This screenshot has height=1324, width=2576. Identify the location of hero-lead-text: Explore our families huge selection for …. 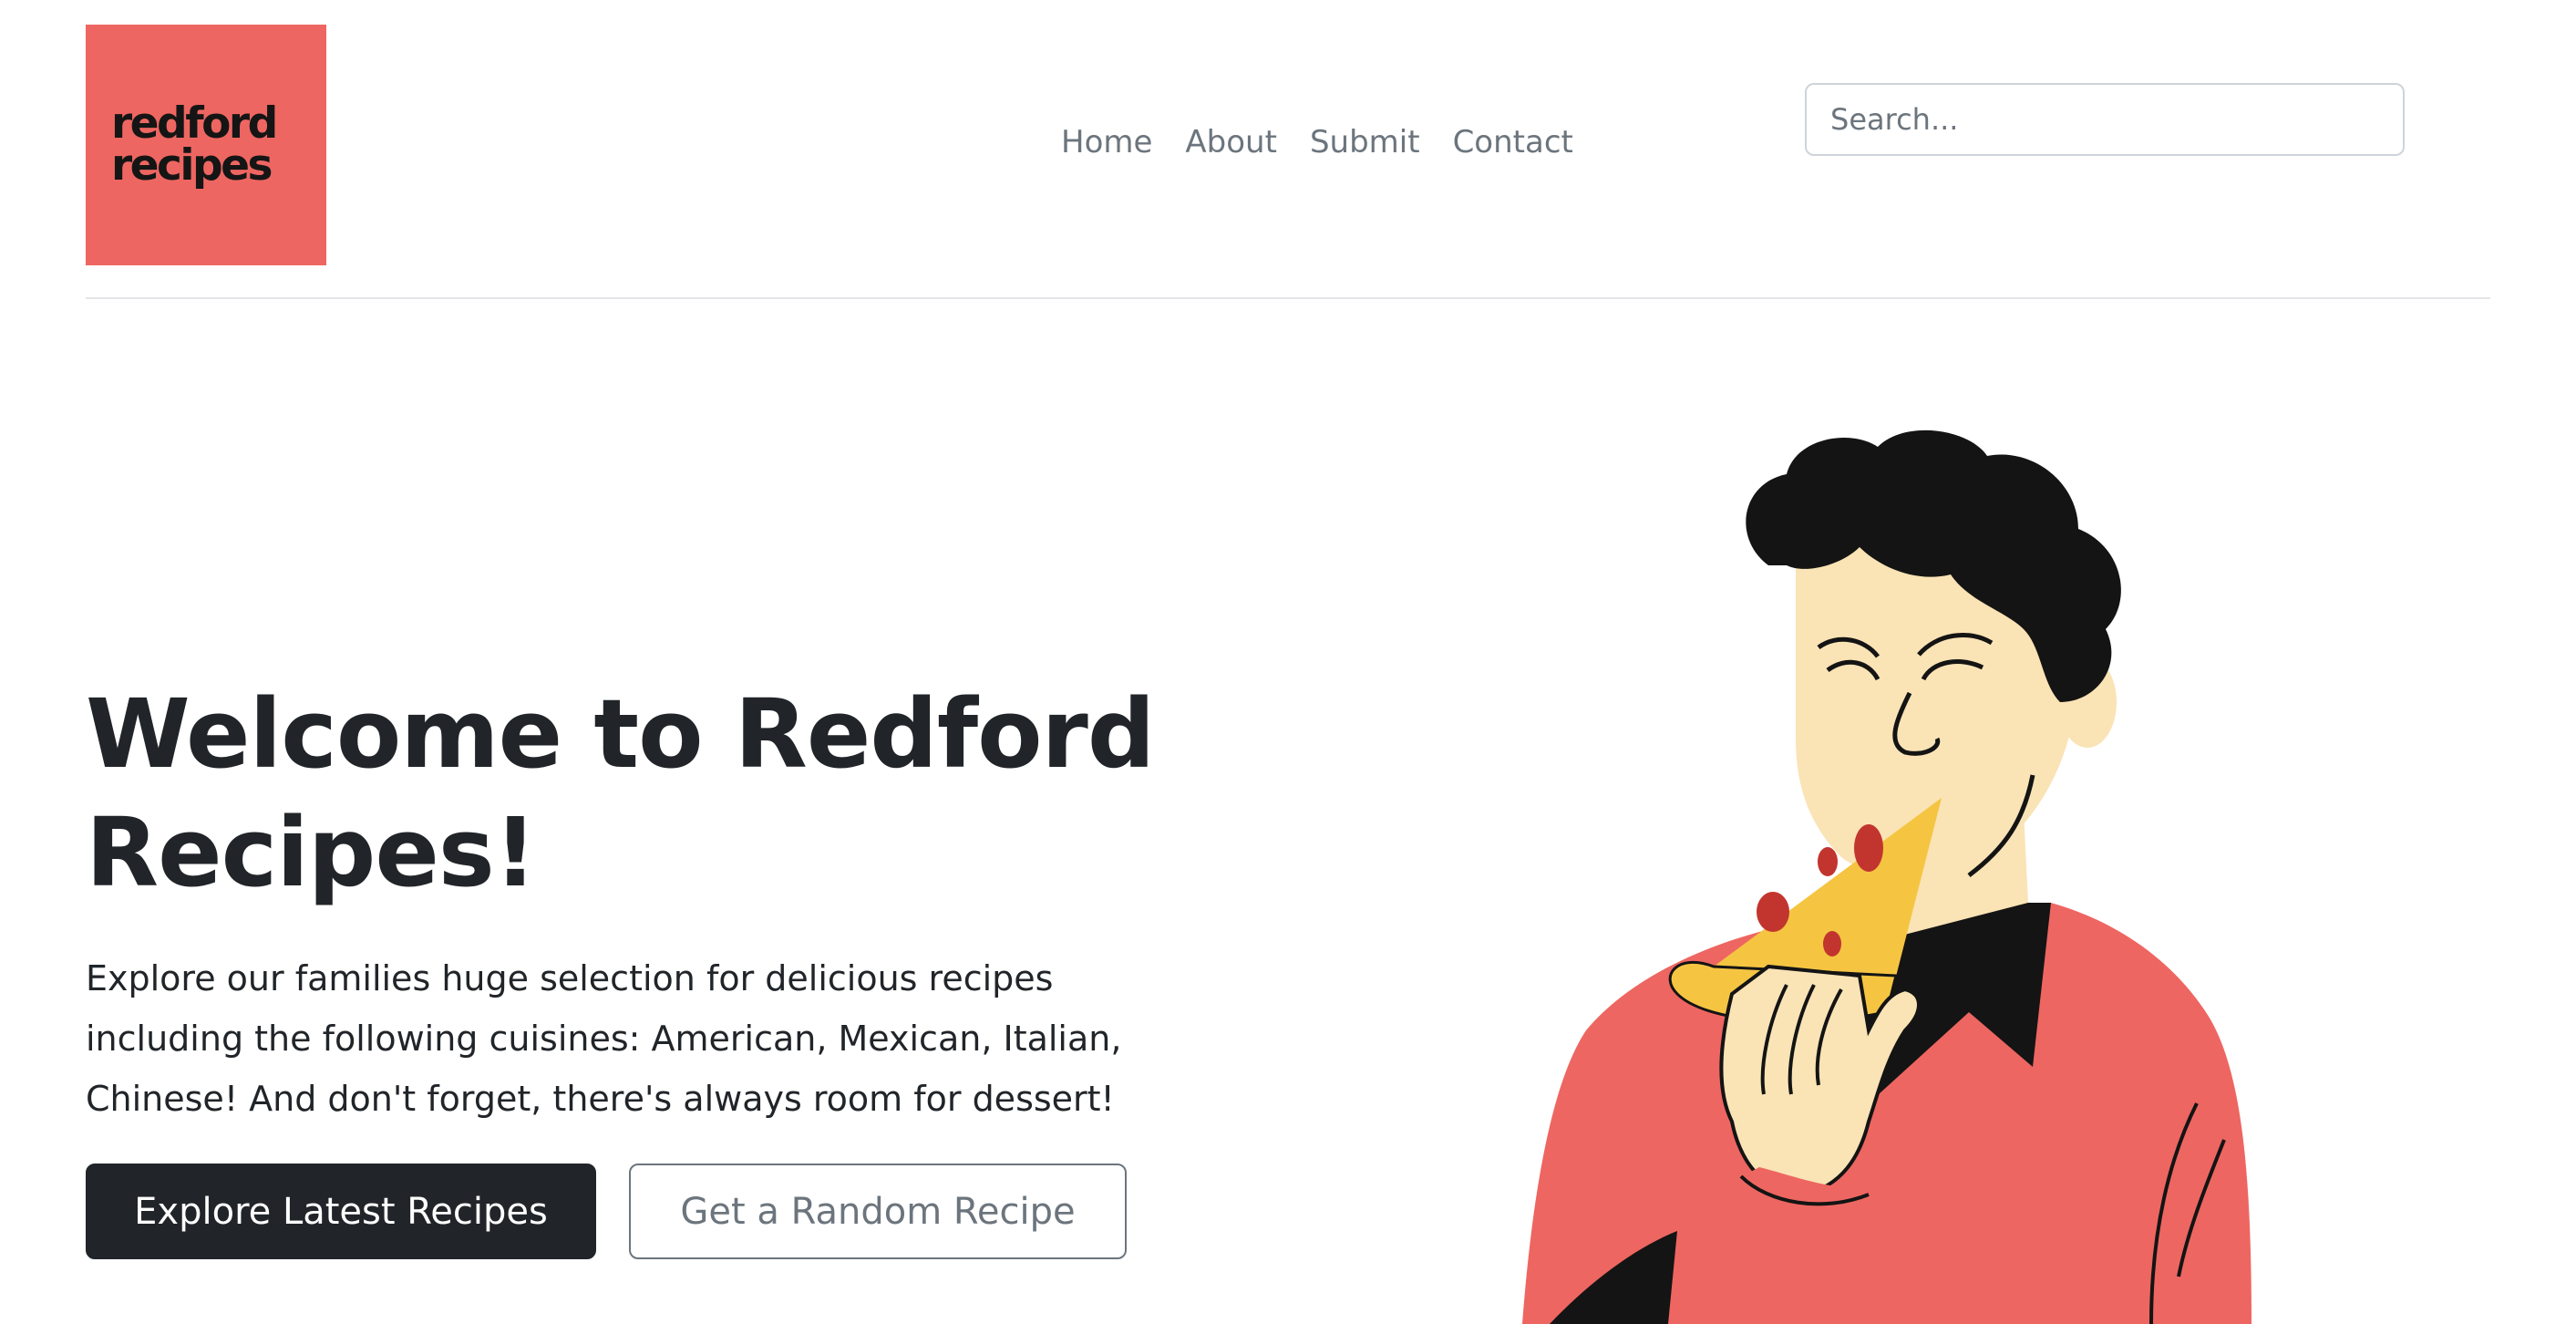
(604, 1038).